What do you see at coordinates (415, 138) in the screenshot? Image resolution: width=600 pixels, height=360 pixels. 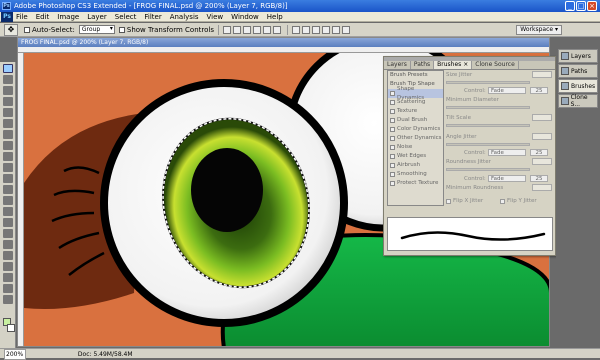 I see `other-dynamics-item: Other Dynamics` at bounding box center [415, 138].